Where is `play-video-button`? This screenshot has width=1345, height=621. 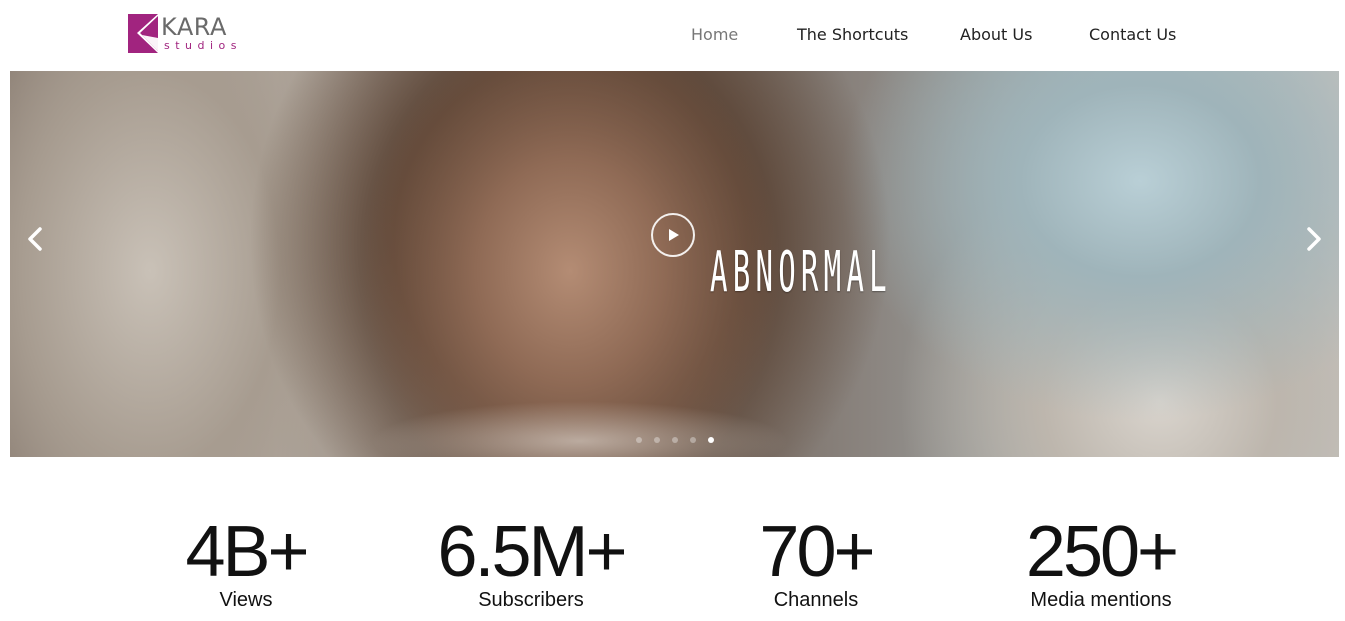
play-video-button is located at coordinates (673, 235).